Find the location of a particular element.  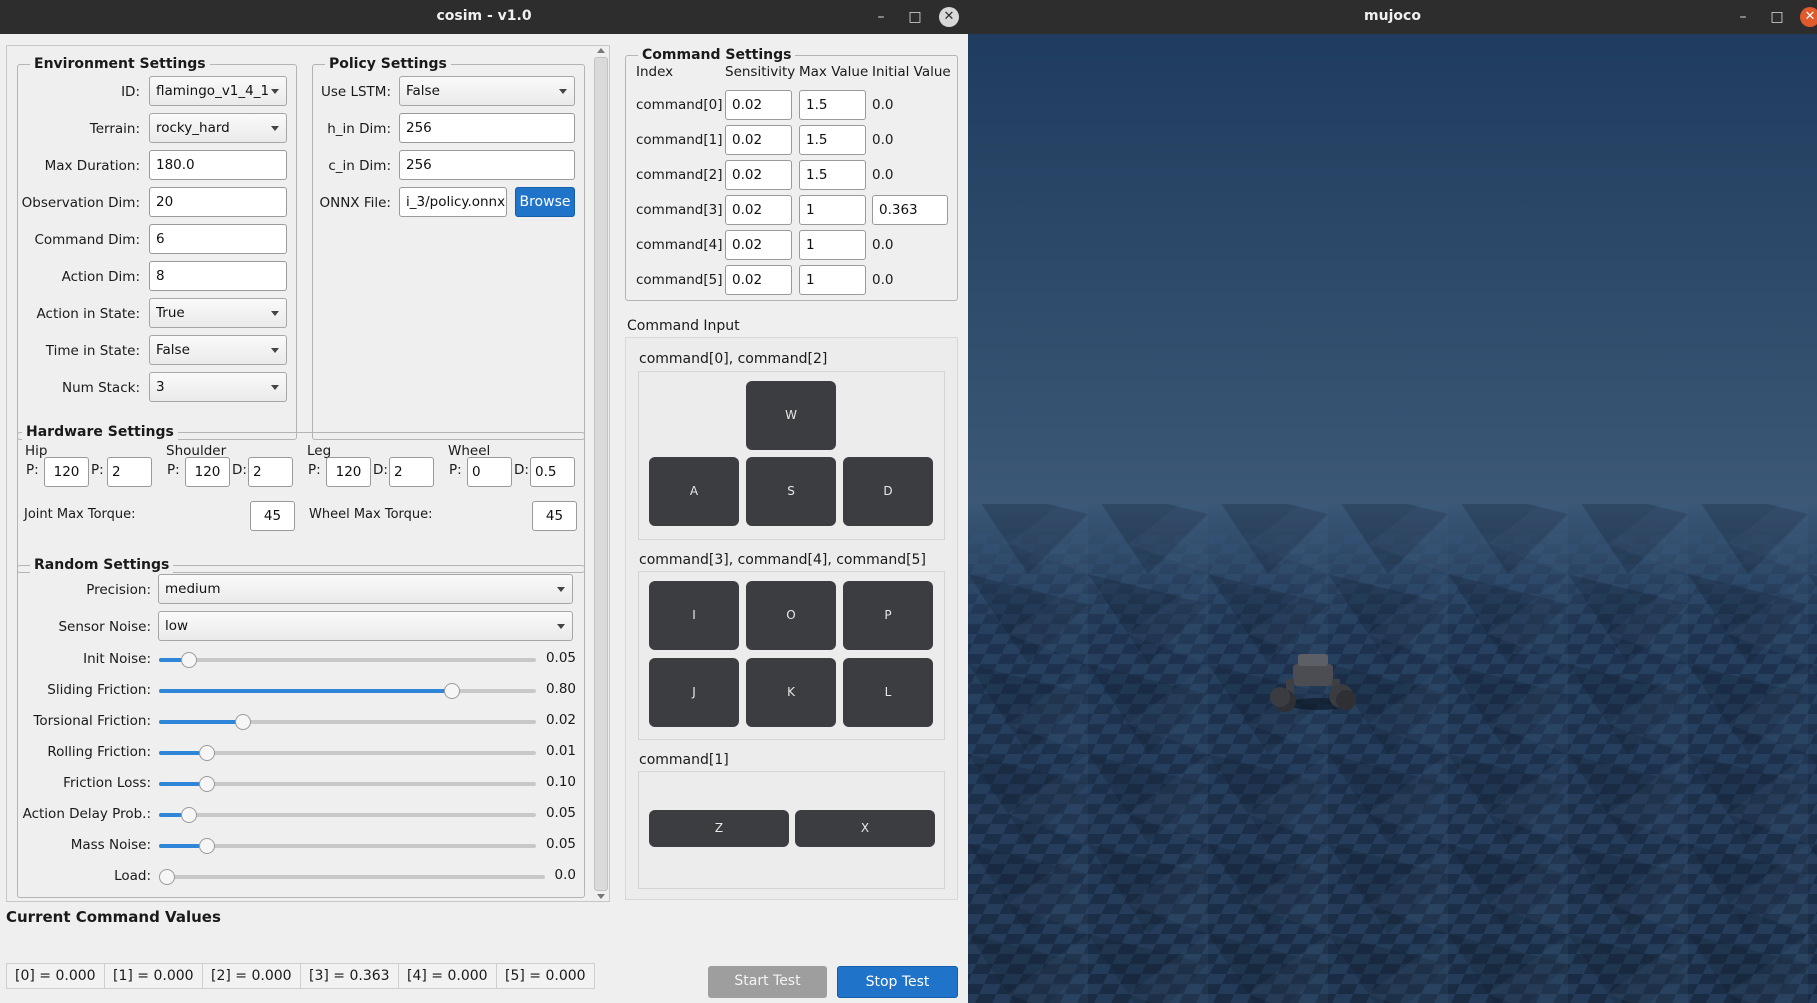

slider-fill is located at coordinates (199, 722).